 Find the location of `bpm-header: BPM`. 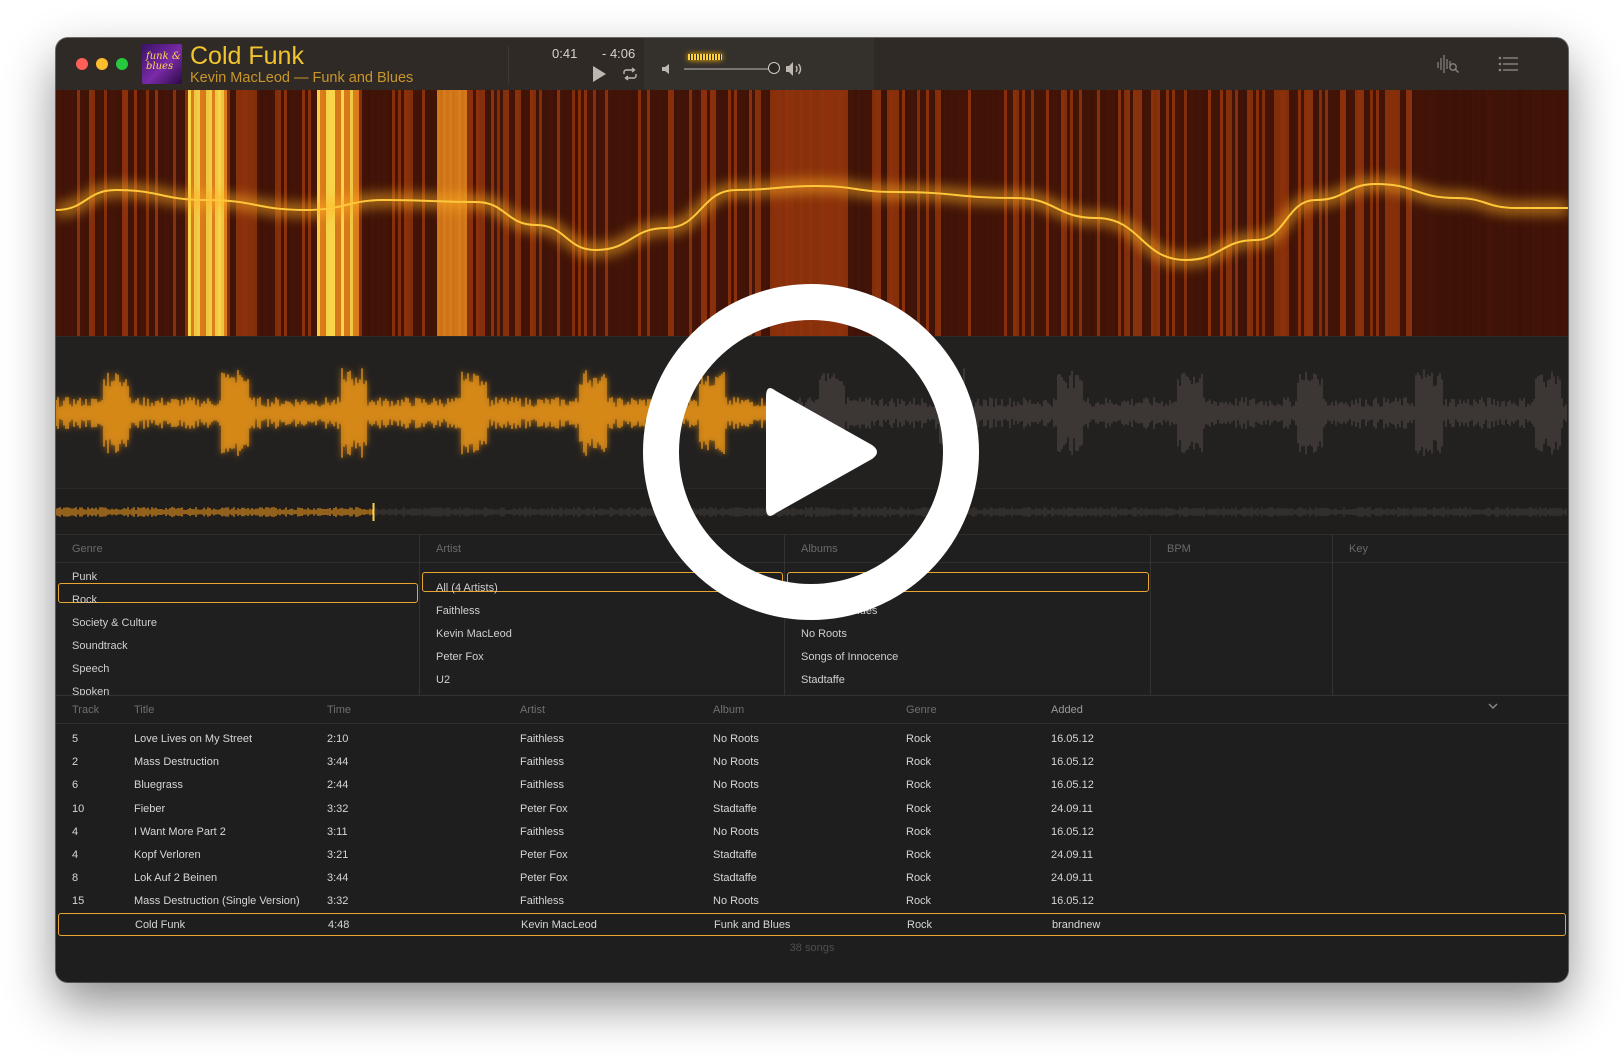

bpm-header: BPM is located at coordinates (1179, 549).